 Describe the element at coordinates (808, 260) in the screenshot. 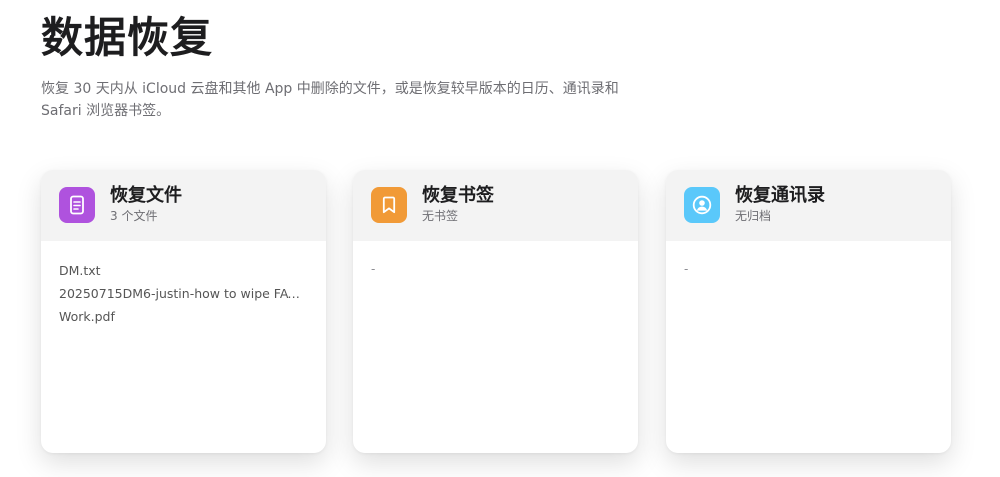

I see `contacts-list: -` at that location.